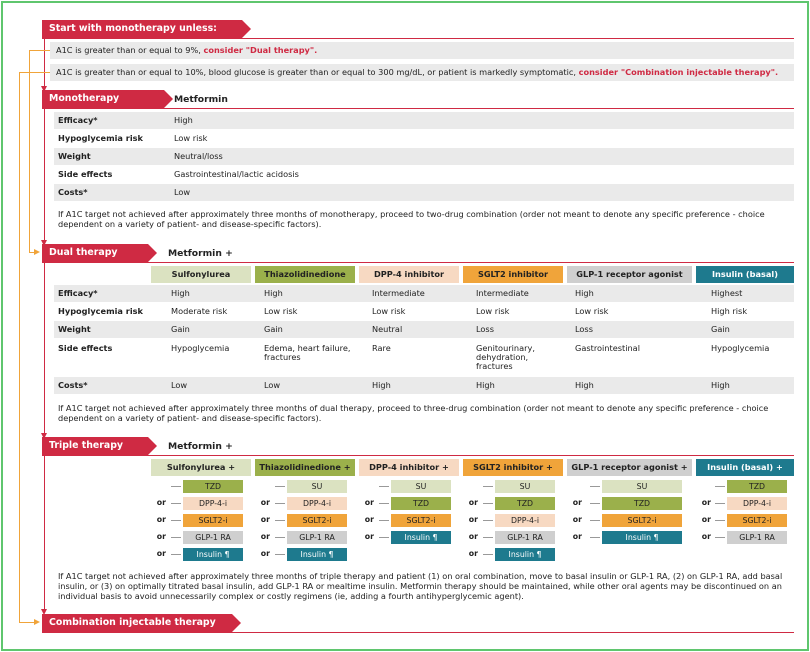 The width and height of the screenshot is (810, 652). Describe the element at coordinates (37, 622) in the screenshot. I see `arrow-orange-combo` at that location.